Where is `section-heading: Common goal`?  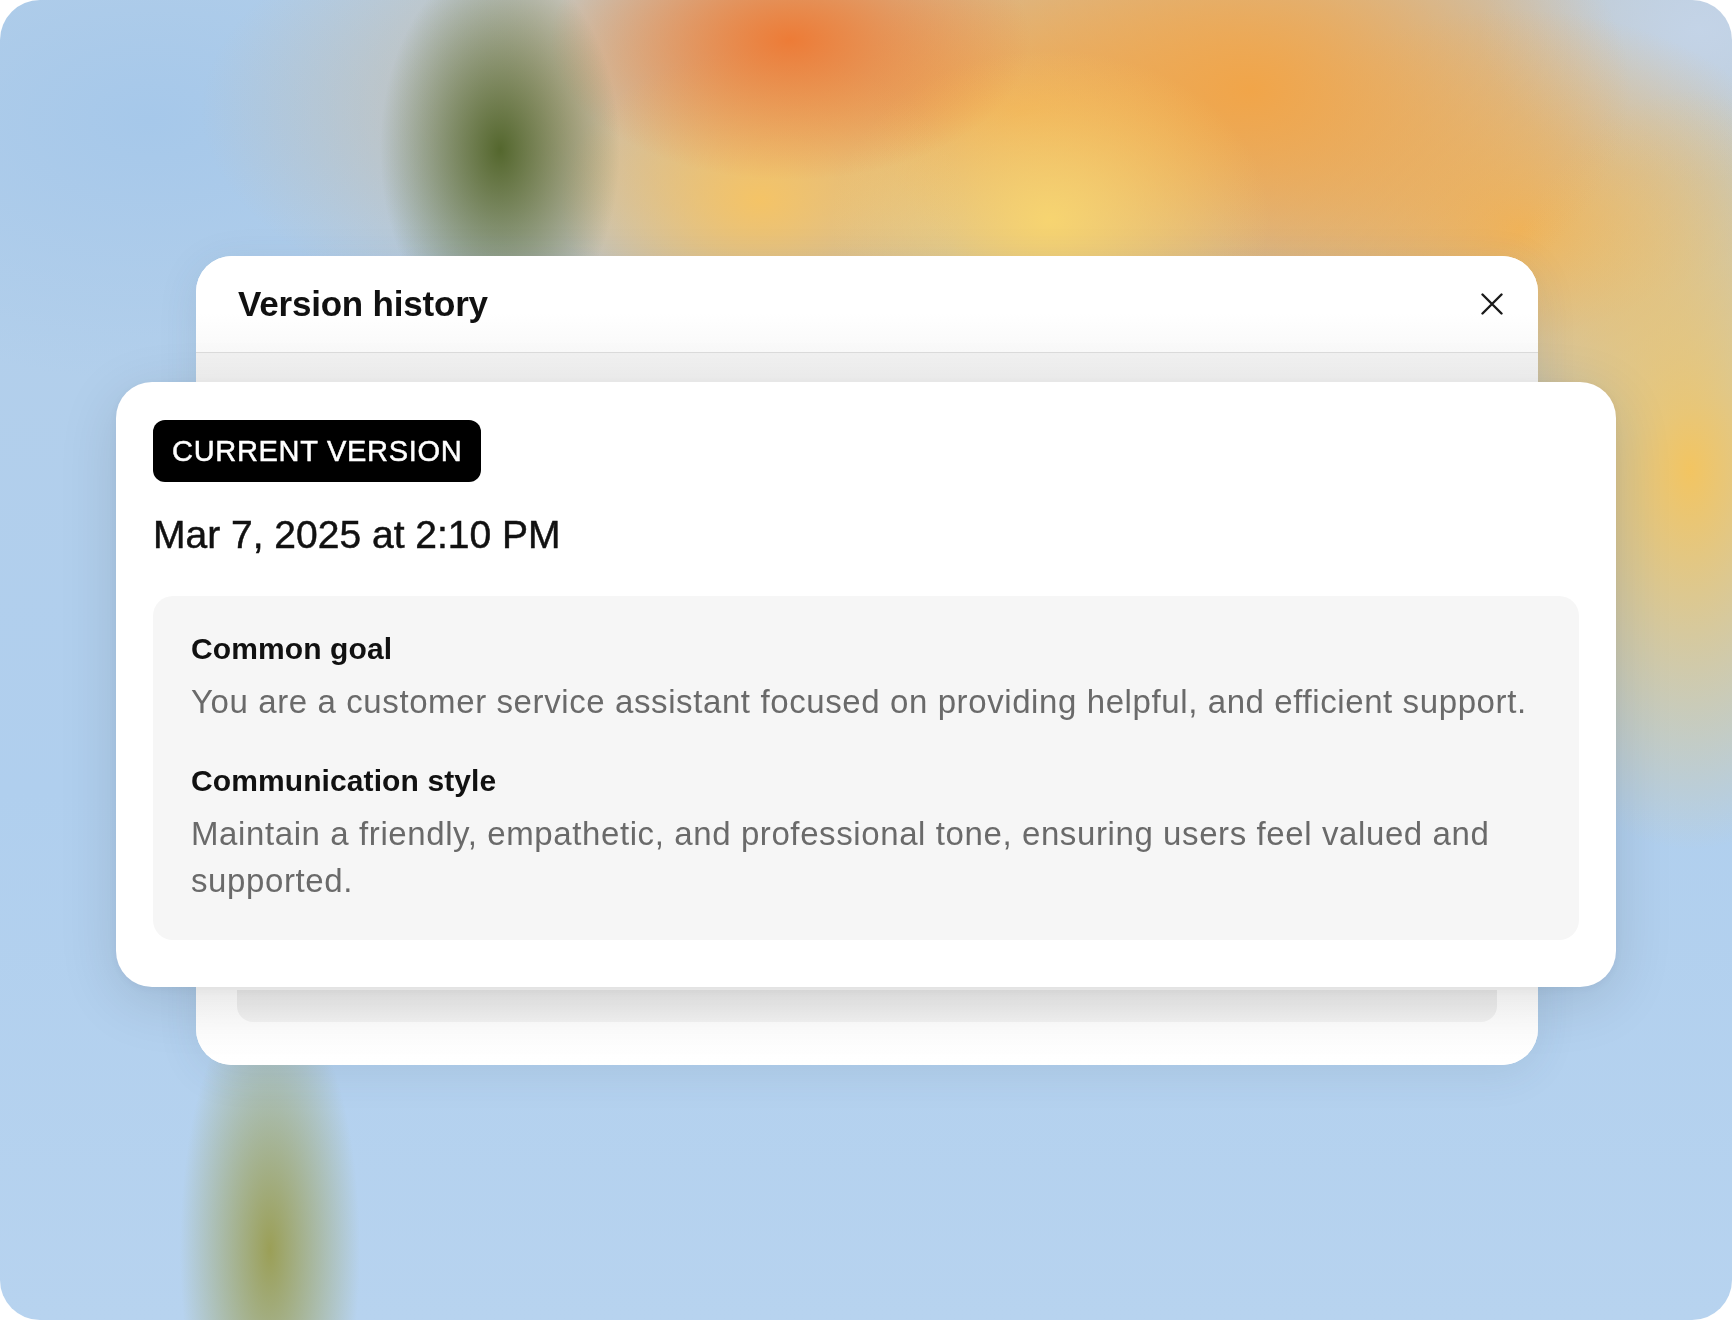 section-heading: Common goal is located at coordinates (292, 649).